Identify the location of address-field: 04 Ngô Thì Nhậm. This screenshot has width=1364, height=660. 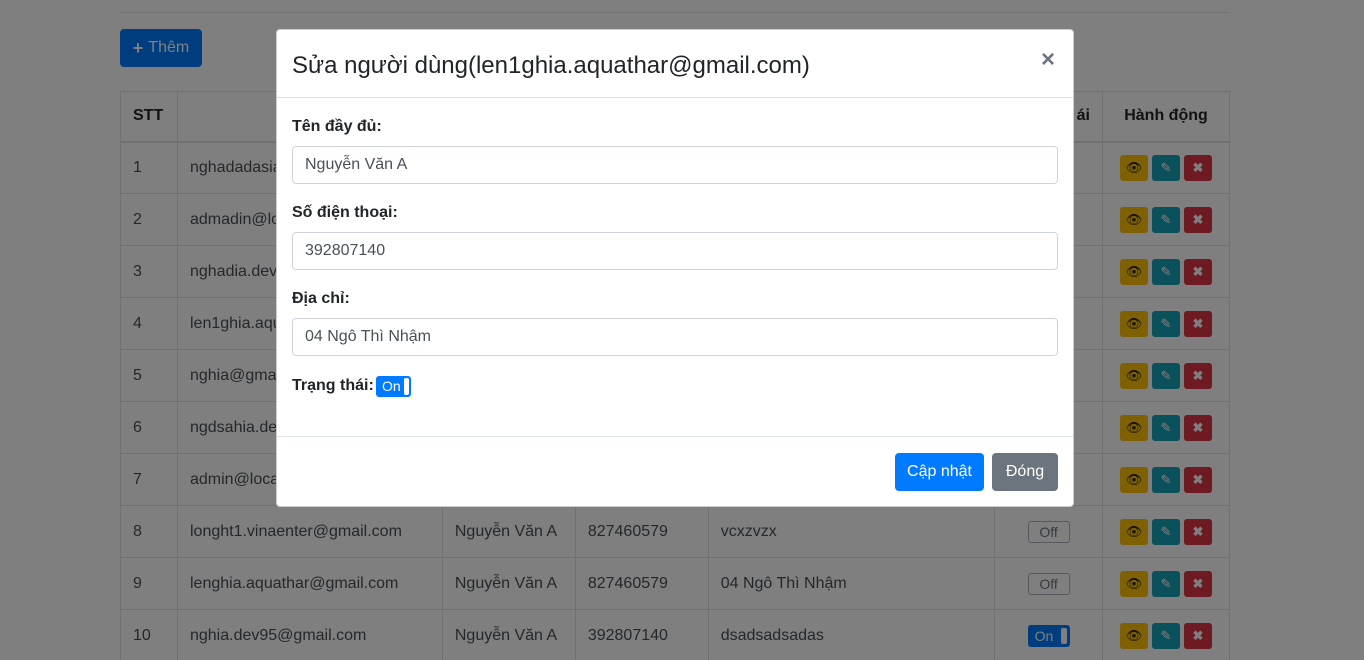
(675, 337).